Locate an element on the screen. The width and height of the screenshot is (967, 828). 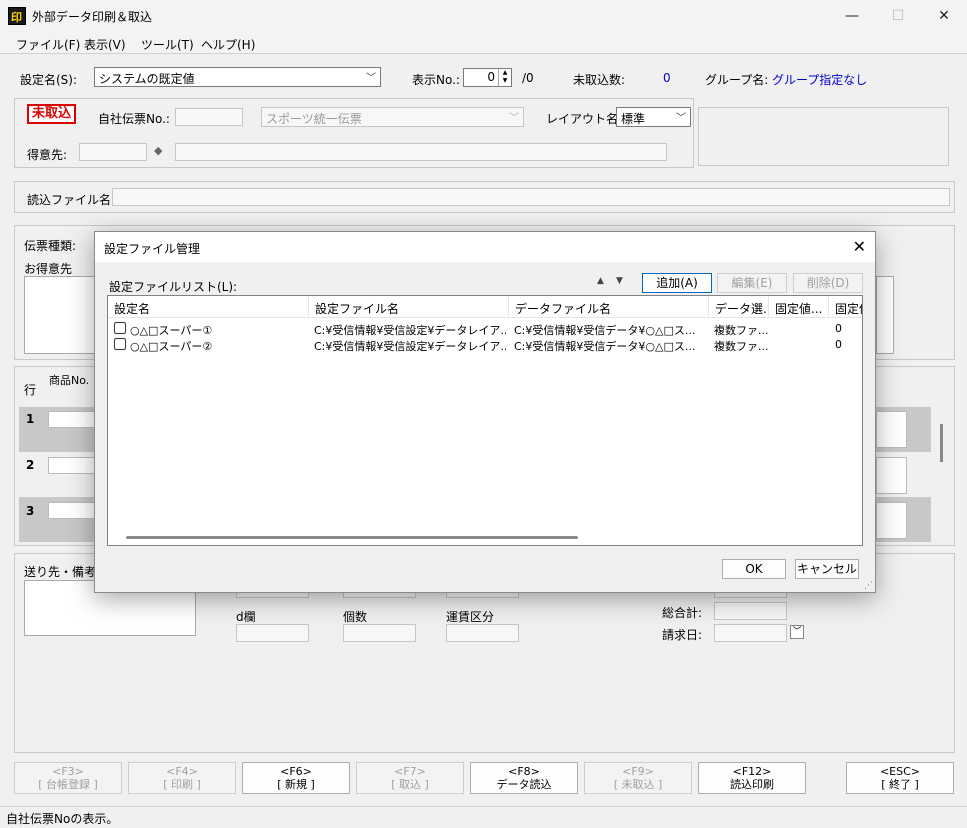
menu-file: ファイル(F) is located at coordinates (48, 44).